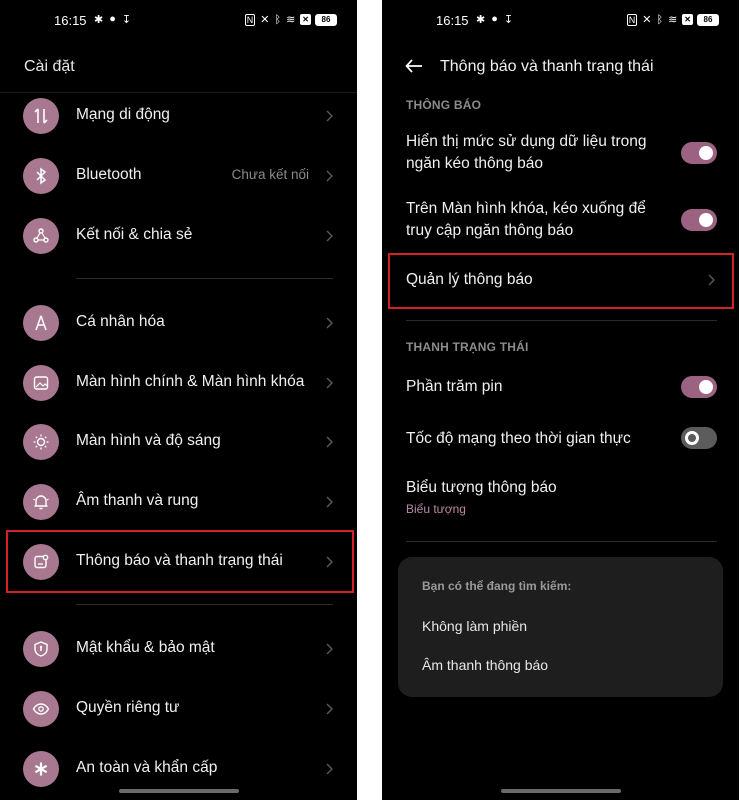 This screenshot has width=740, height=800. I want to click on toggle-label: Tốc độ mạng theo thời gian thực, so click(518, 438).